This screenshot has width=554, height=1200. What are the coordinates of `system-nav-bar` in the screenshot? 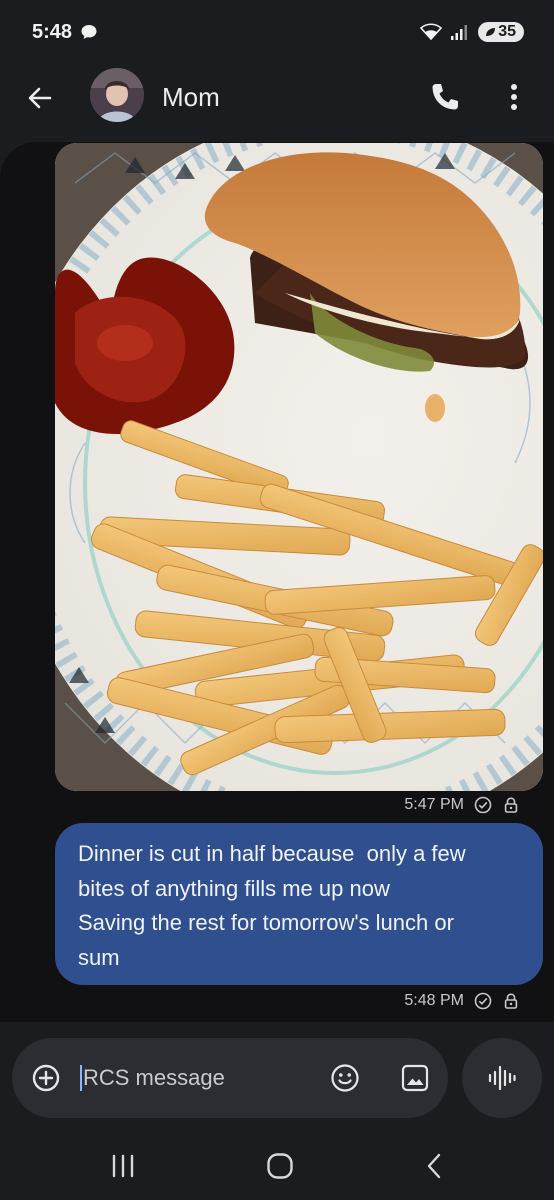 It's located at (277, 1165).